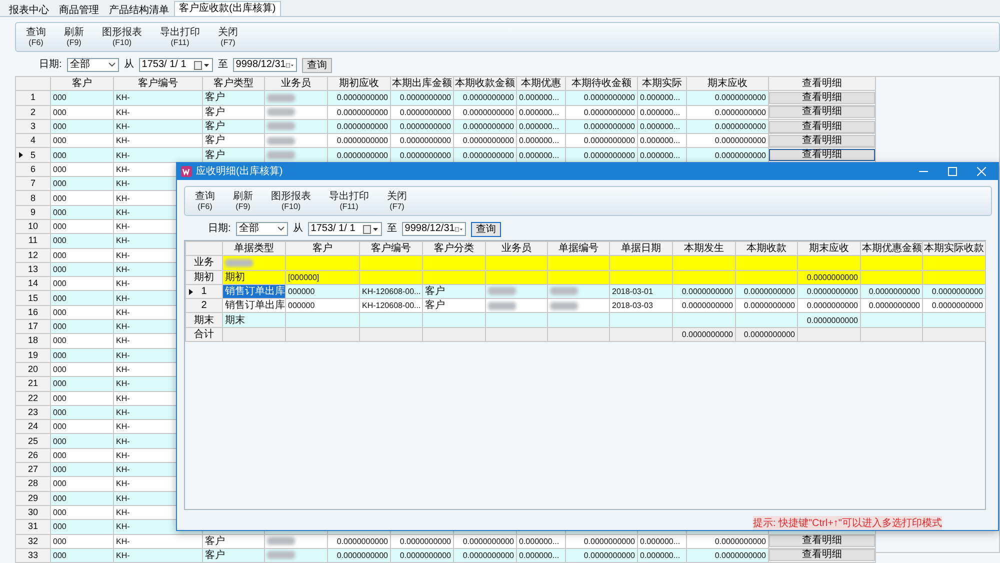 This screenshot has width=1000, height=563. What do you see at coordinates (891, 249) in the screenshot?
I see `column-header: 本期优惠金额` at bounding box center [891, 249].